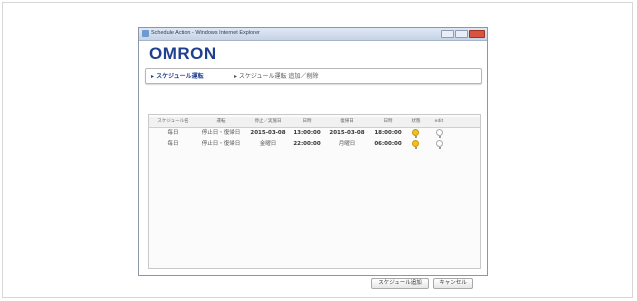 The height and width of the screenshot is (301, 637). Describe the element at coordinates (388, 133) in the screenshot. I see `row-resume-time: 18:00:00` at that location.